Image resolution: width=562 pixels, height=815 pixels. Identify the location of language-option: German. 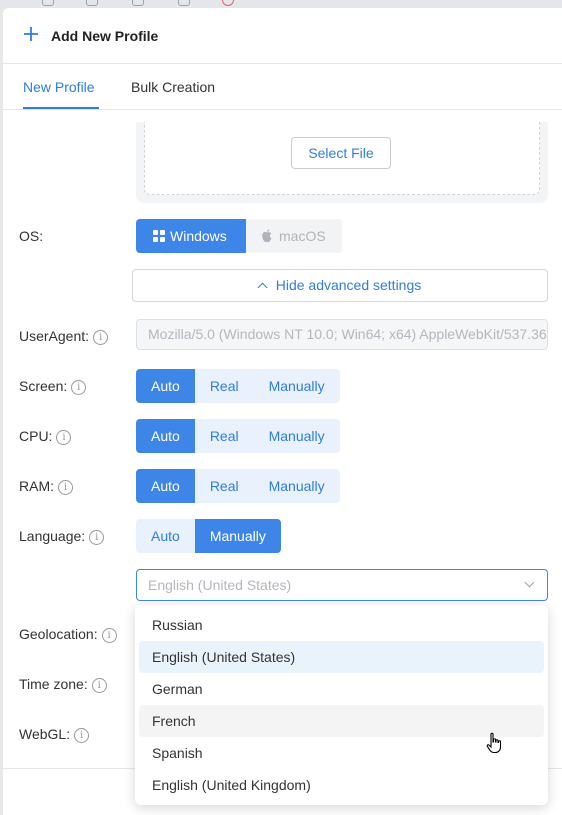
(341, 689).